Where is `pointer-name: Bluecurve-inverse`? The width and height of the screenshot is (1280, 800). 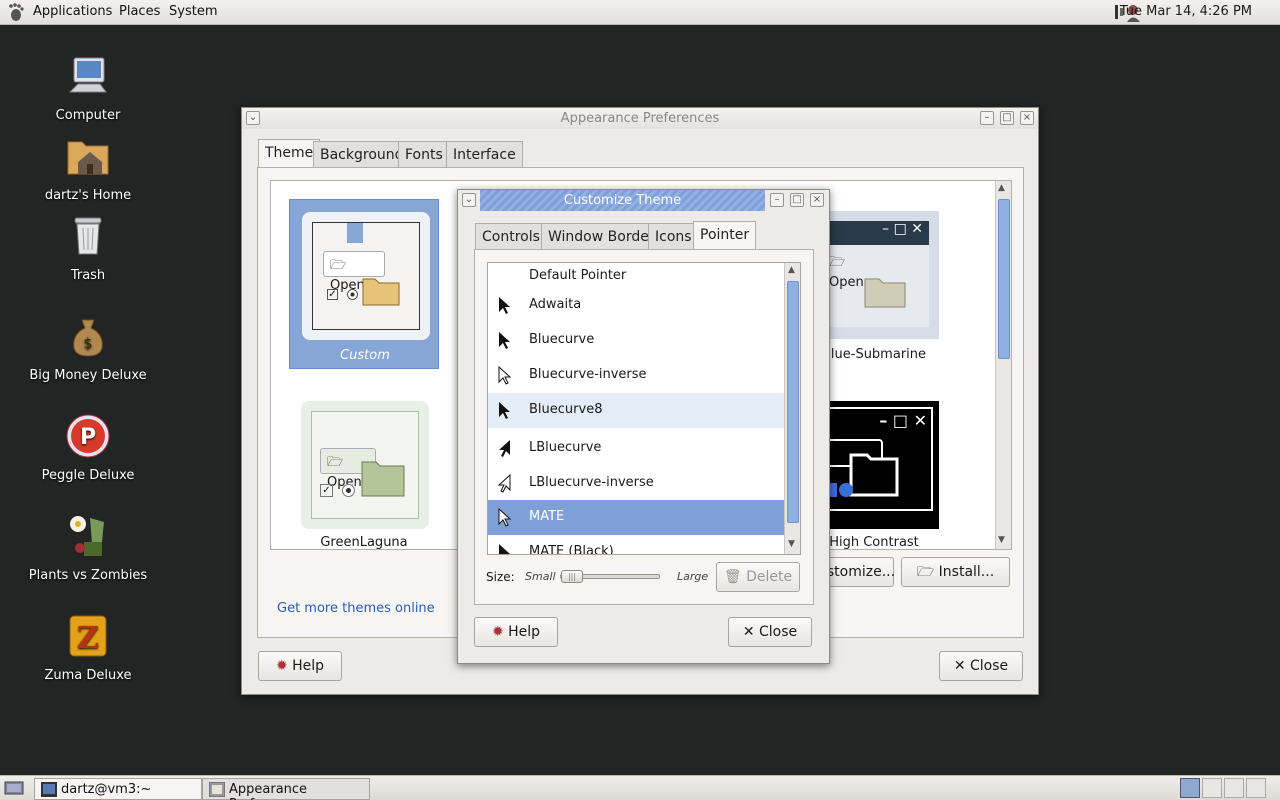 pointer-name: Bluecurve-inverse is located at coordinates (588, 374).